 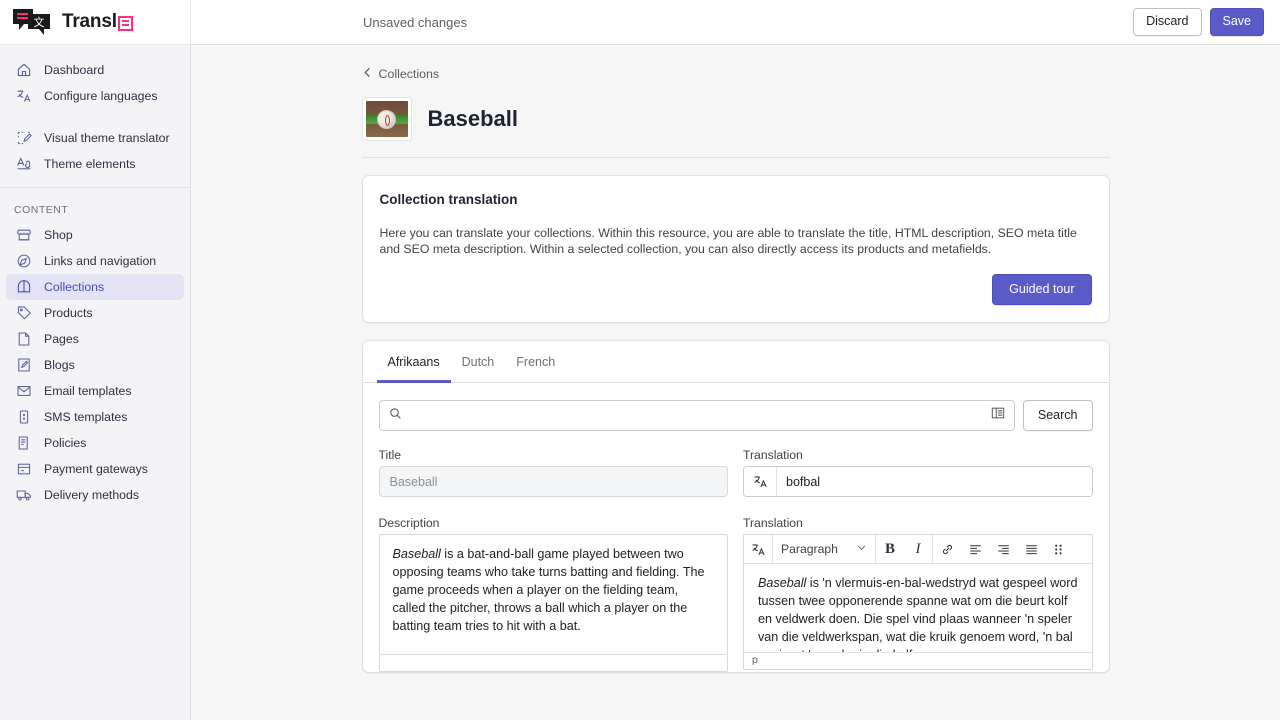 What do you see at coordinates (890, 549) in the screenshot?
I see `bold-button: B` at bounding box center [890, 549].